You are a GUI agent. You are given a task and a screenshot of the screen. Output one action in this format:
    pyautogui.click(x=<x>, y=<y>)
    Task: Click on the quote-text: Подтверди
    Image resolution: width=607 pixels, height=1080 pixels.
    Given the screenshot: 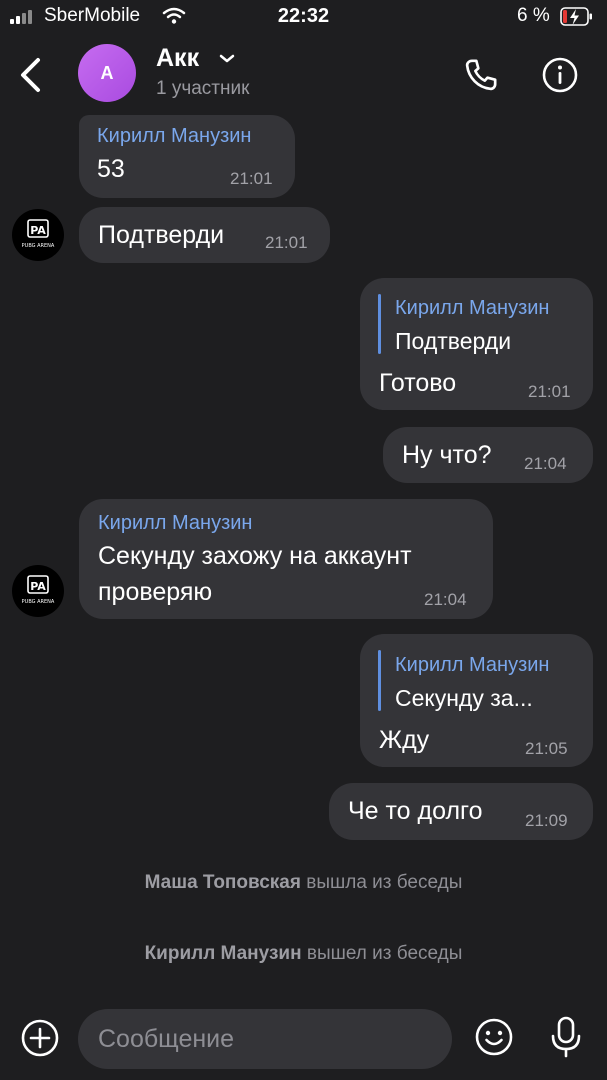 What is the action you would take?
    pyautogui.click(x=453, y=341)
    